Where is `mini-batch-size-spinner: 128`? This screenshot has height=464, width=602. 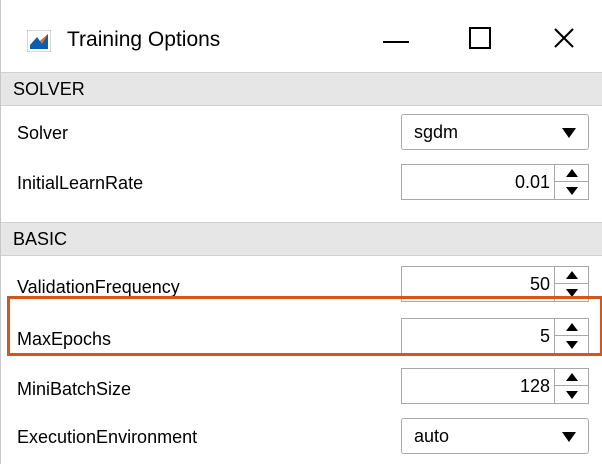
mini-batch-size-spinner: 128 is located at coordinates (495, 386).